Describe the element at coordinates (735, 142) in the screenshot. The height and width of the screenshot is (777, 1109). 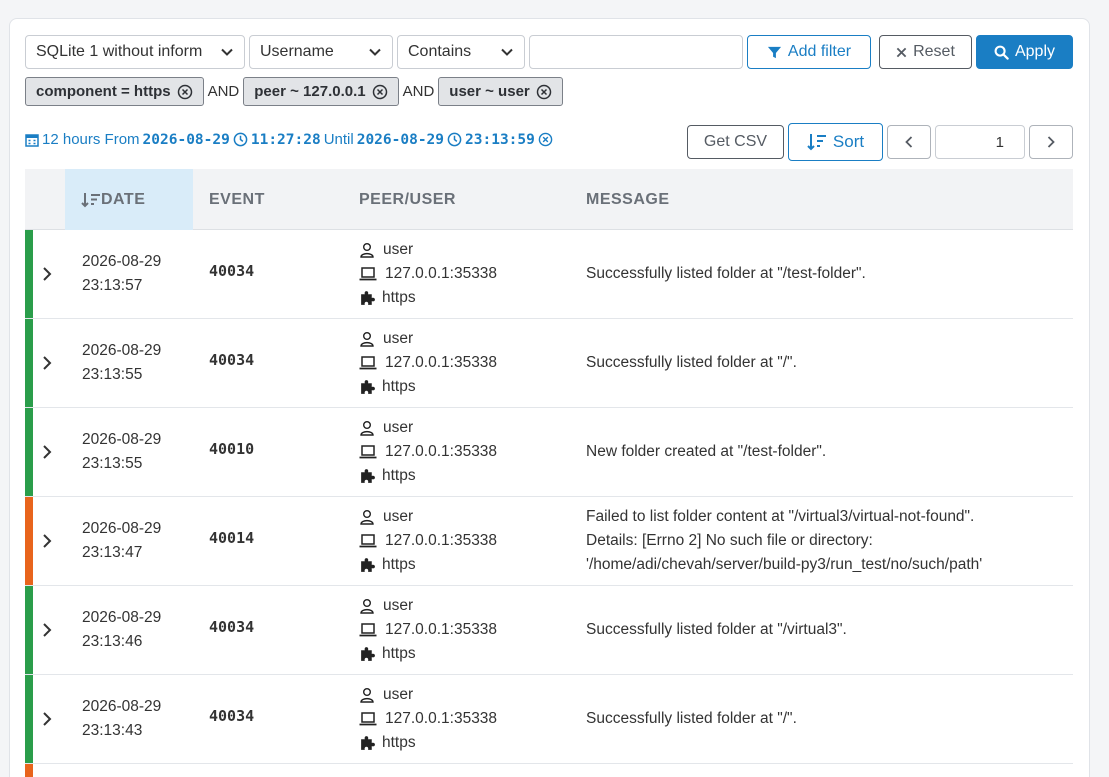
I see `get-csv-button: Get CSV` at that location.